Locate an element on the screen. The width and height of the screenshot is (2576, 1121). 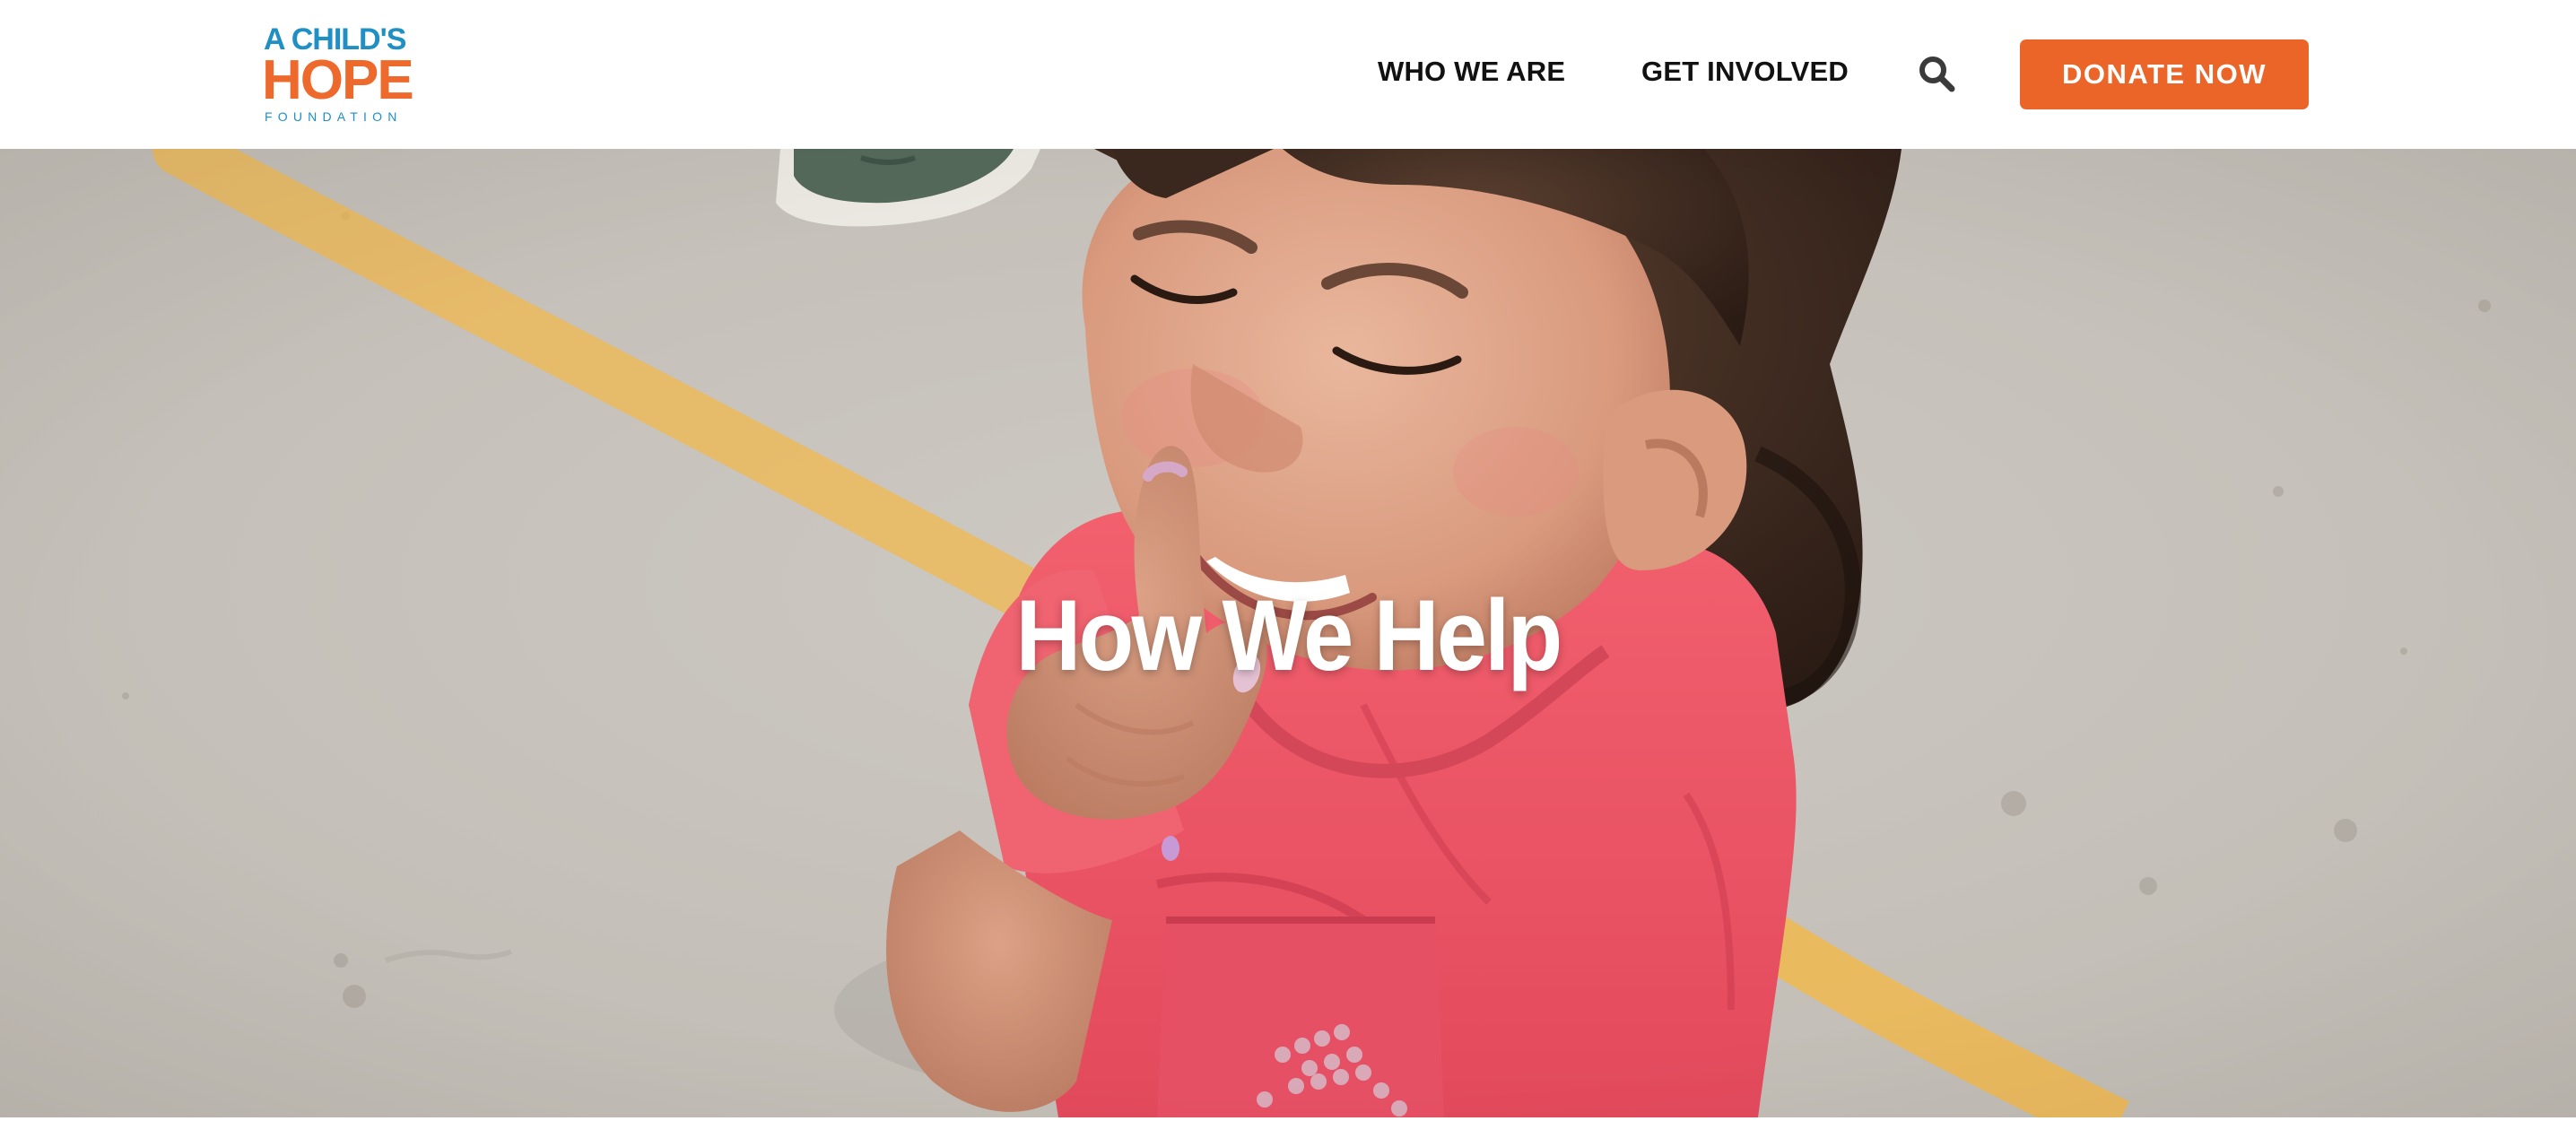
nav-who-we-are: WHO WE ARE is located at coordinates (1471, 72).